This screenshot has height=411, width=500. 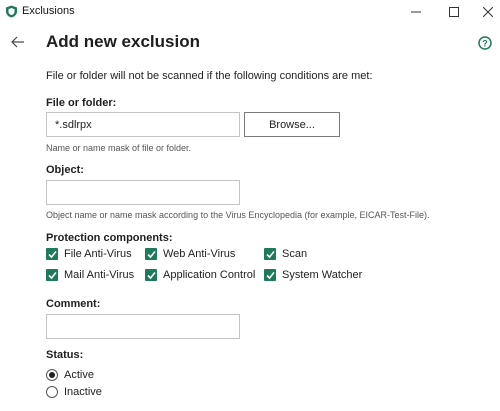 I want to click on checkbox-label: System Watcher, so click(x=322, y=275).